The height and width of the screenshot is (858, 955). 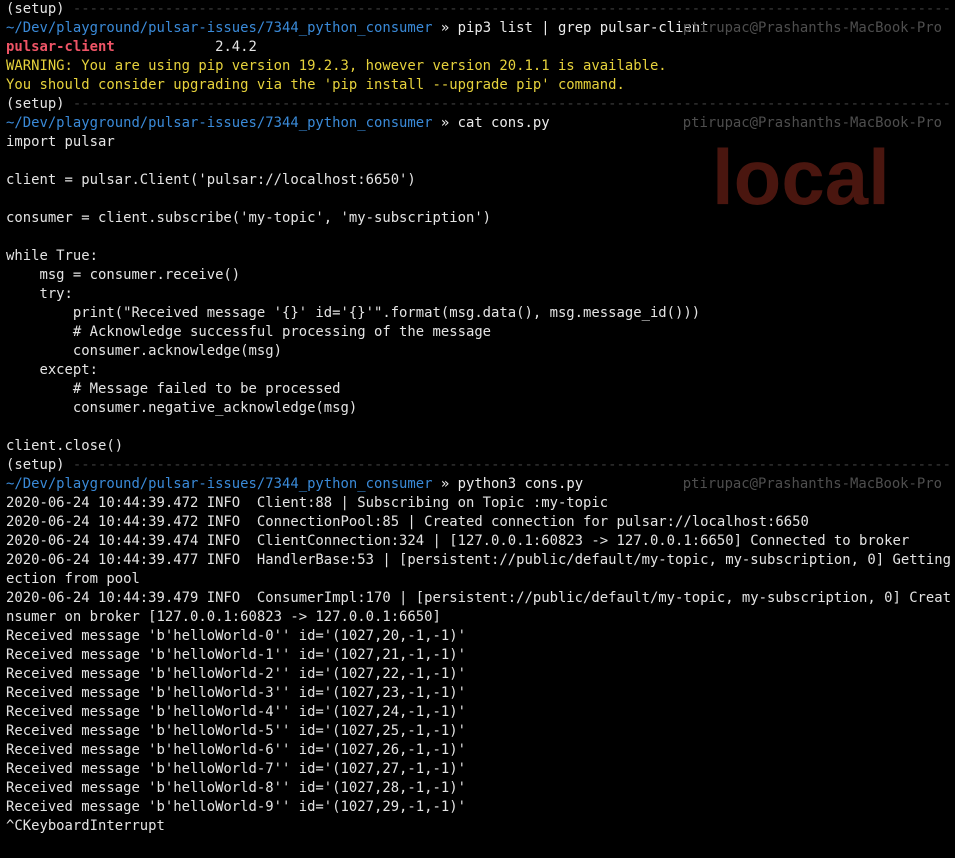 I want to click on command-text: pip3 list | grep pulsar-client, so click(x=583, y=28).